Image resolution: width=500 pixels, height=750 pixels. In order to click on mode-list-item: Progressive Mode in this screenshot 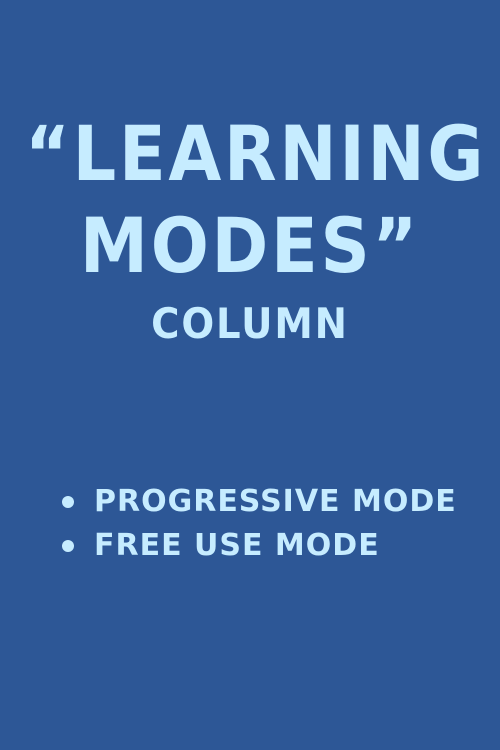, I will do `click(259, 502)`.